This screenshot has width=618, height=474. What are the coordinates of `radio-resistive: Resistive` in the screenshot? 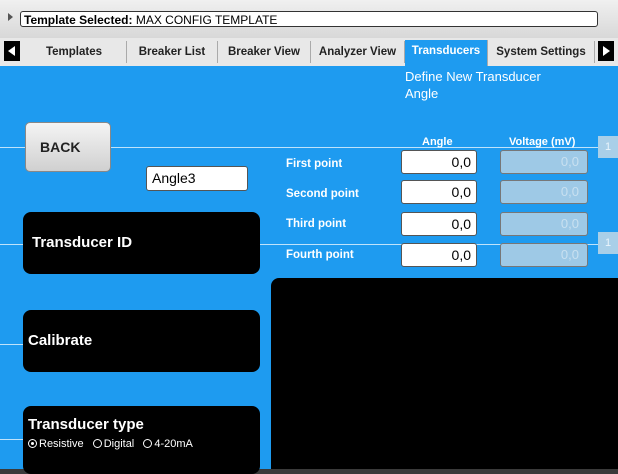 It's located at (56, 444).